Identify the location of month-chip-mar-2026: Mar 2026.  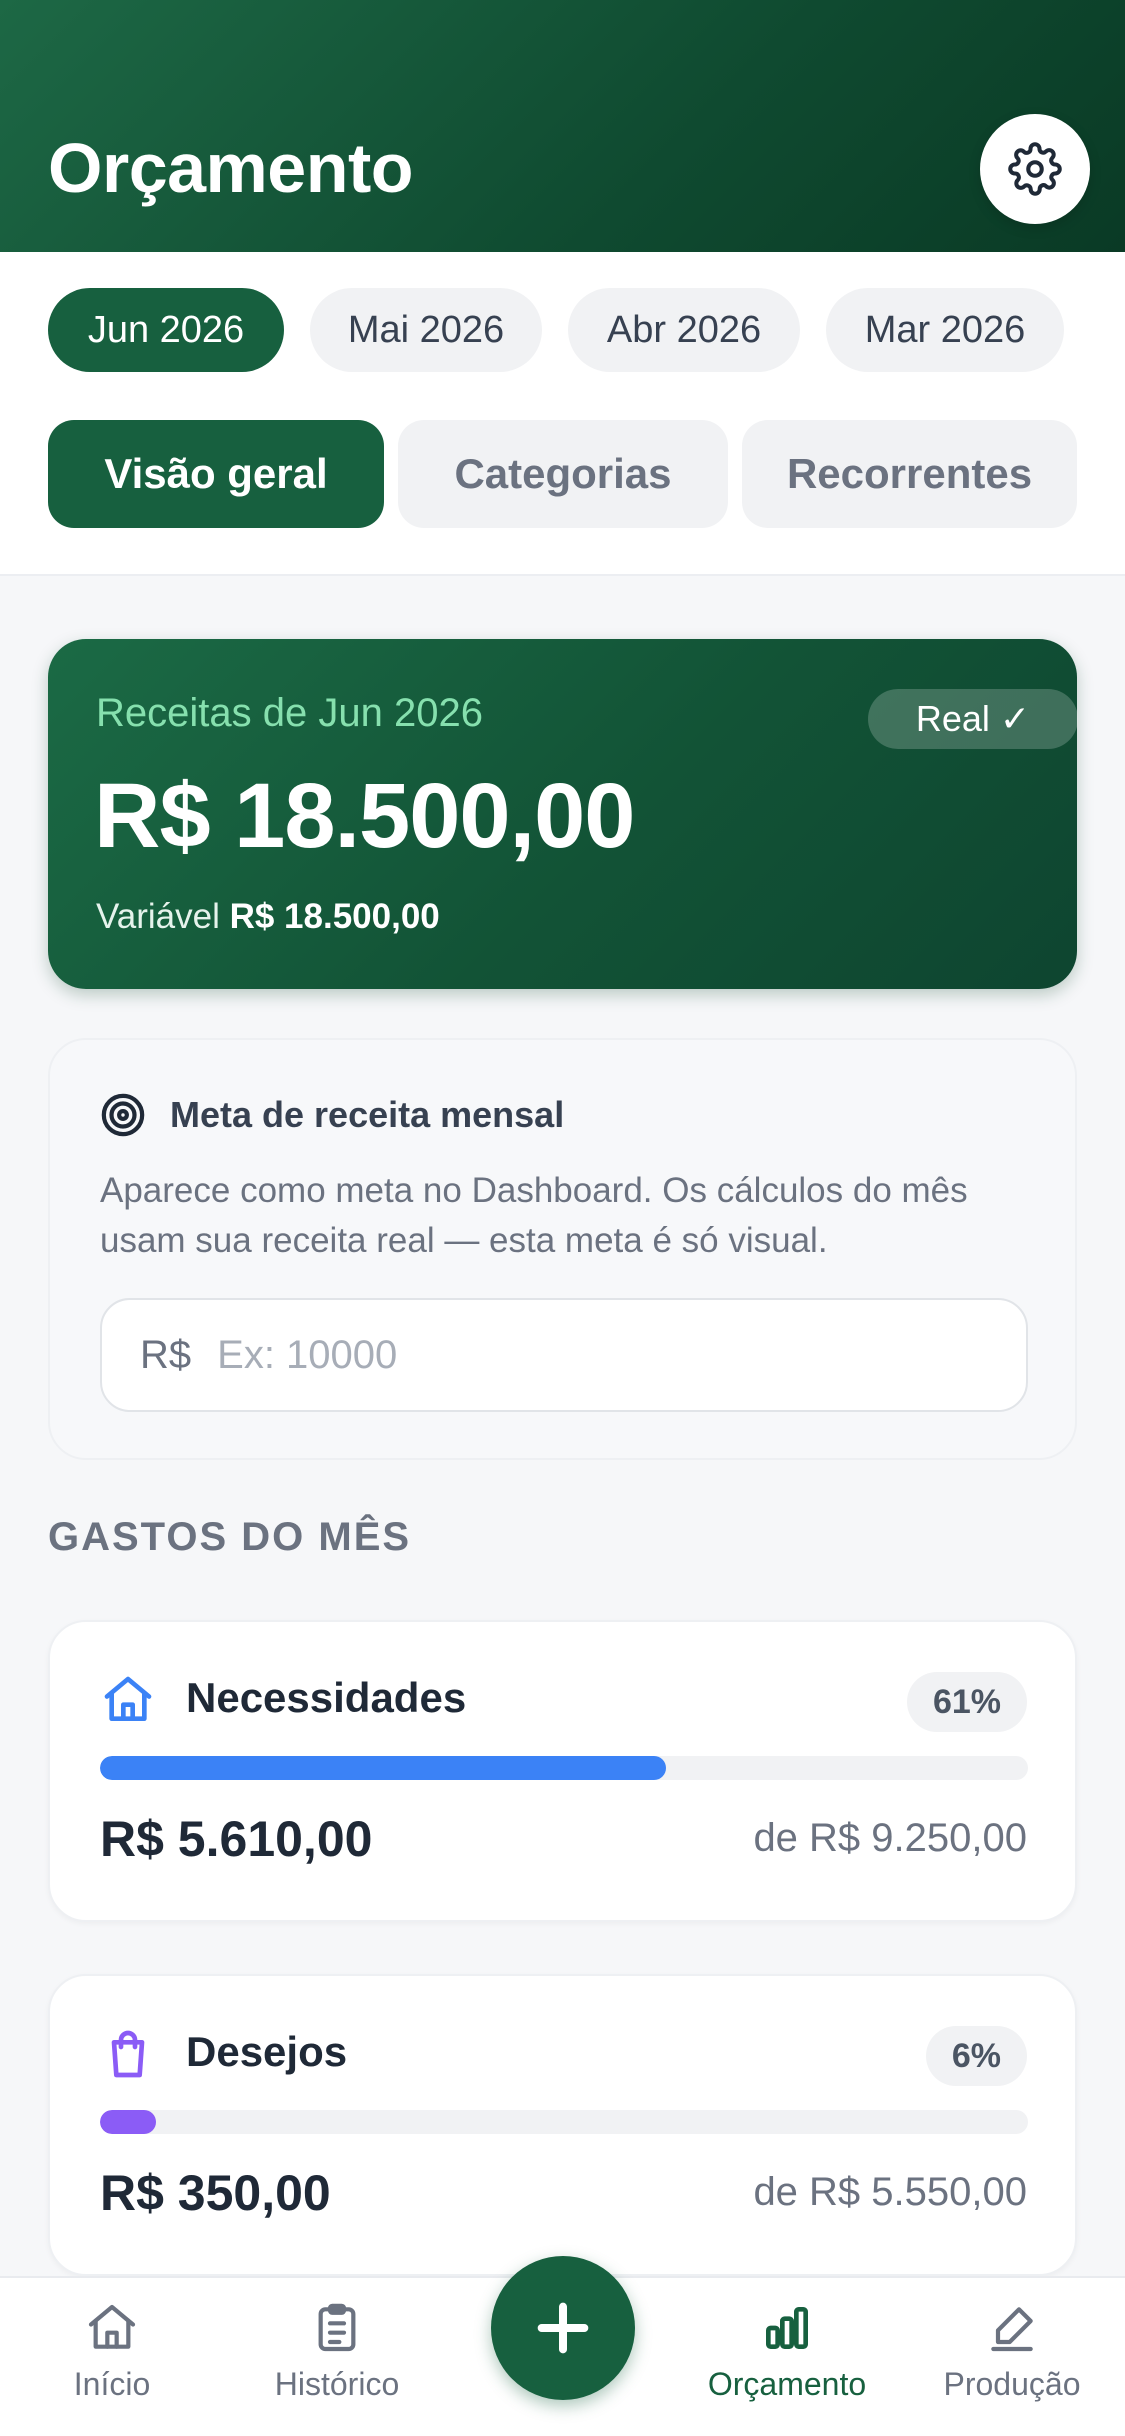
(945, 330).